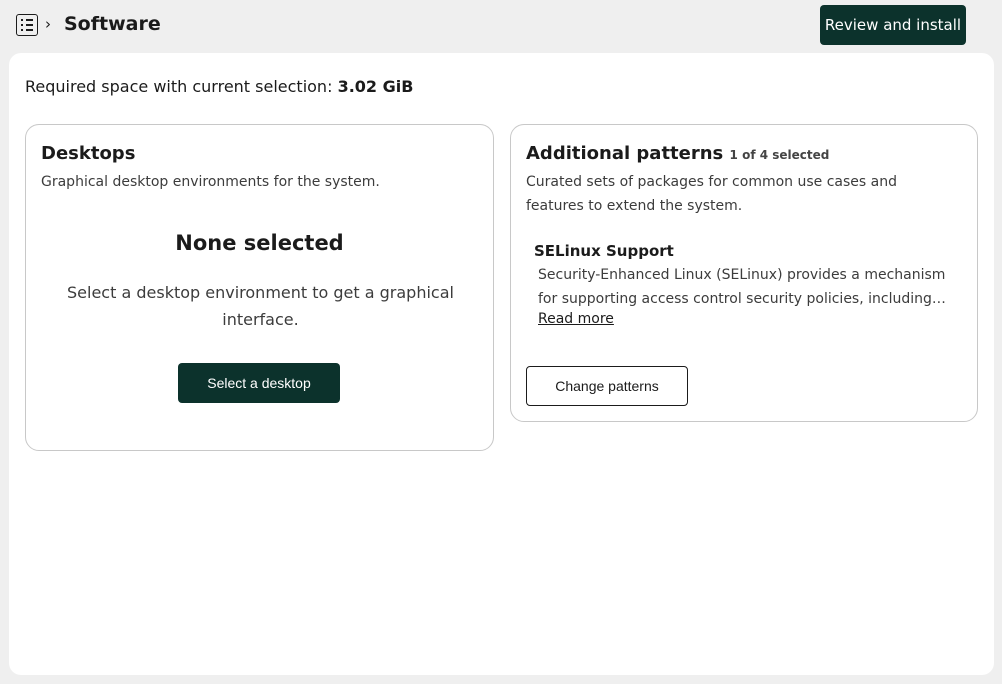 Image resolution: width=1002 pixels, height=684 pixels. What do you see at coordinates (501, 26) in the screenshot?
I see `top-bar: › Software Review and install` at bounding box center [501, 26].